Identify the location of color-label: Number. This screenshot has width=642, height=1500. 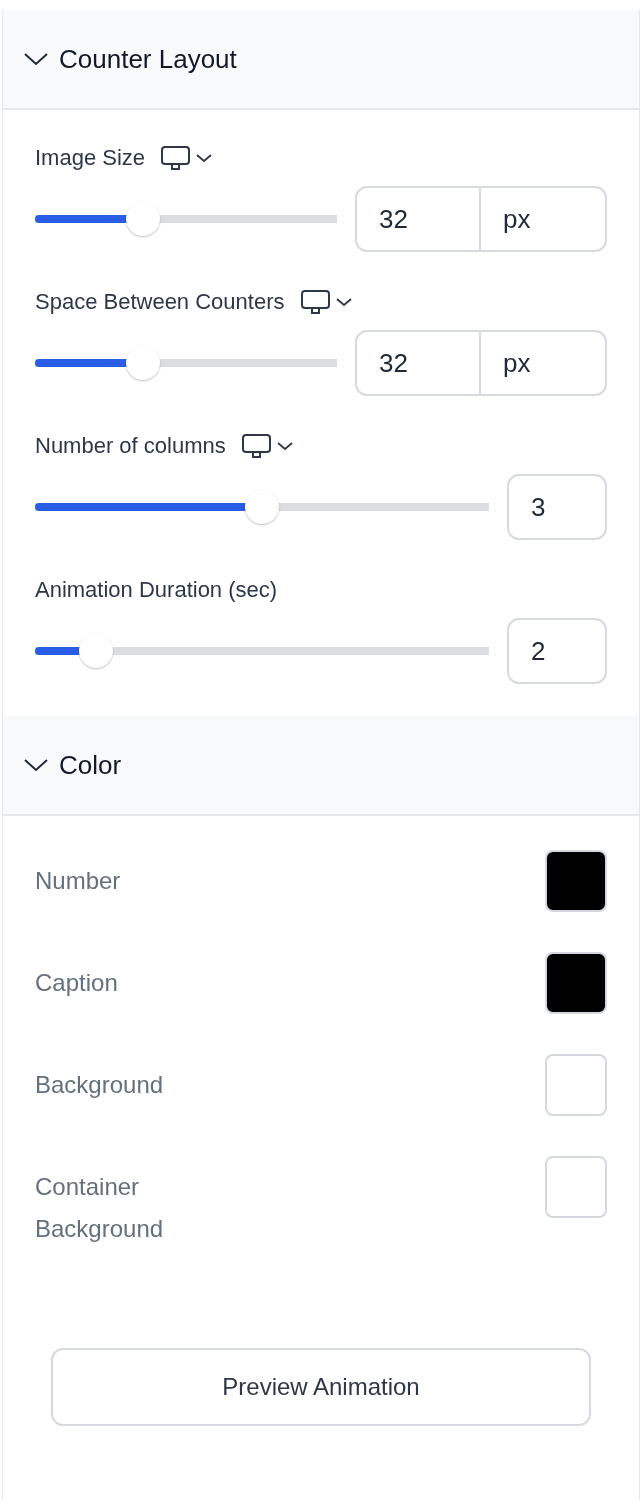
(78, 881).